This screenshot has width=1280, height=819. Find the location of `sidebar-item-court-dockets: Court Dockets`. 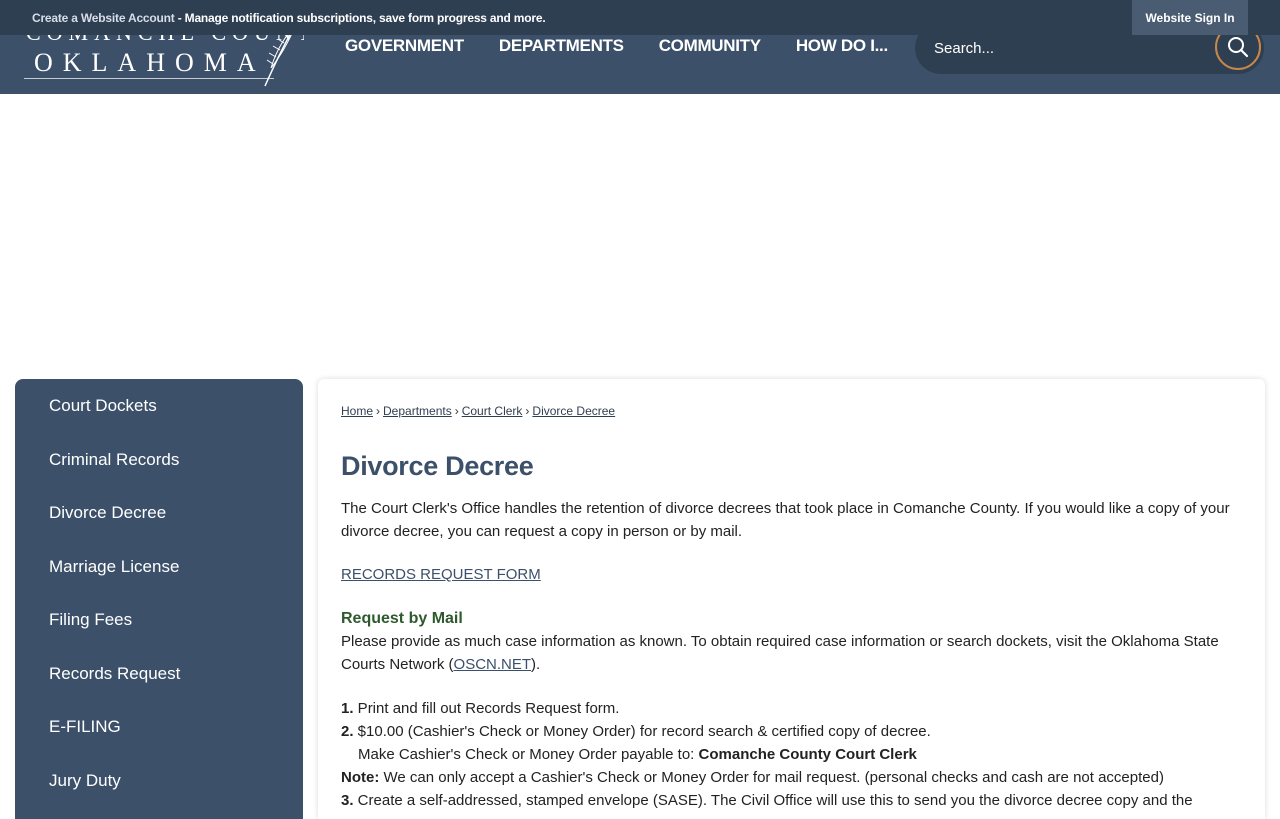

sidebar-item-court-dockets: Court Dockets is located at coordinates (103, 406).